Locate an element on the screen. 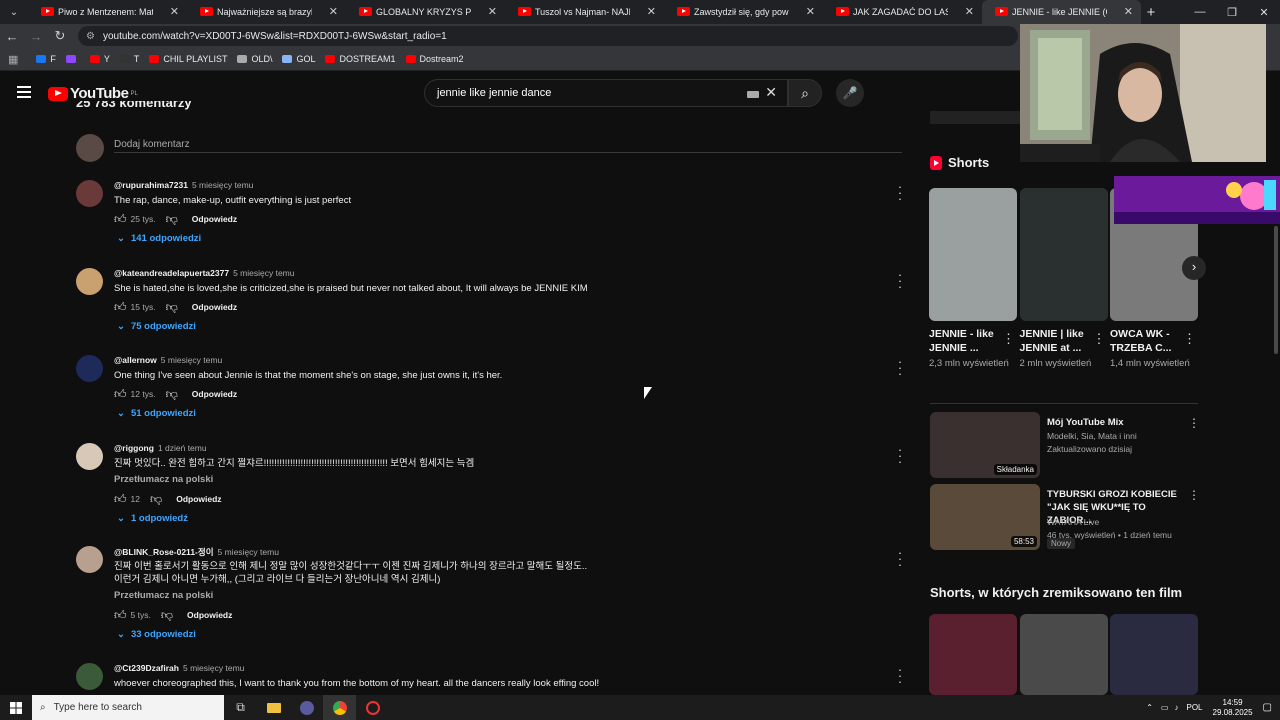  bookmark-item: OLD\ is located at coordinates (254, 59).